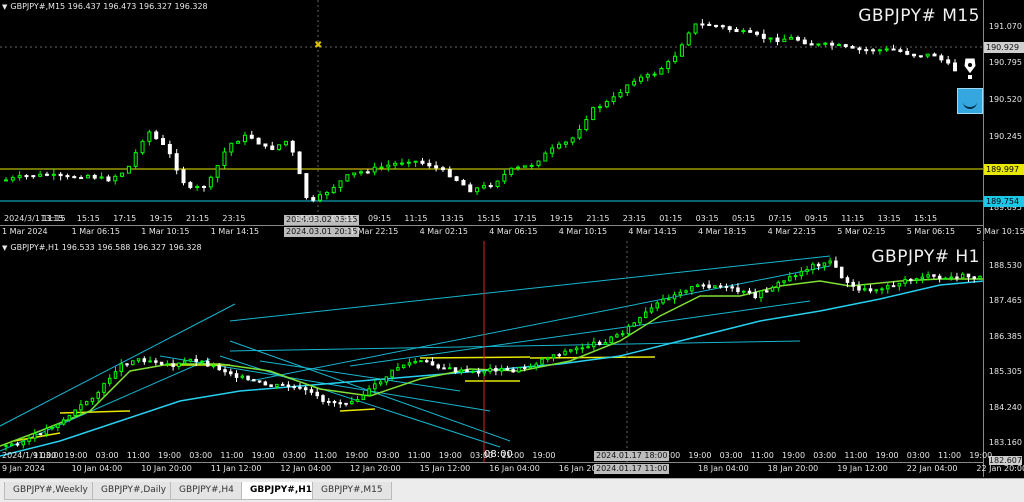 The height and width of the screenshot is (502, 1024). Describe the element at coordinates (235, 231) in the screenshot. I see `date-label: 1 Mar 14:15` at that location.